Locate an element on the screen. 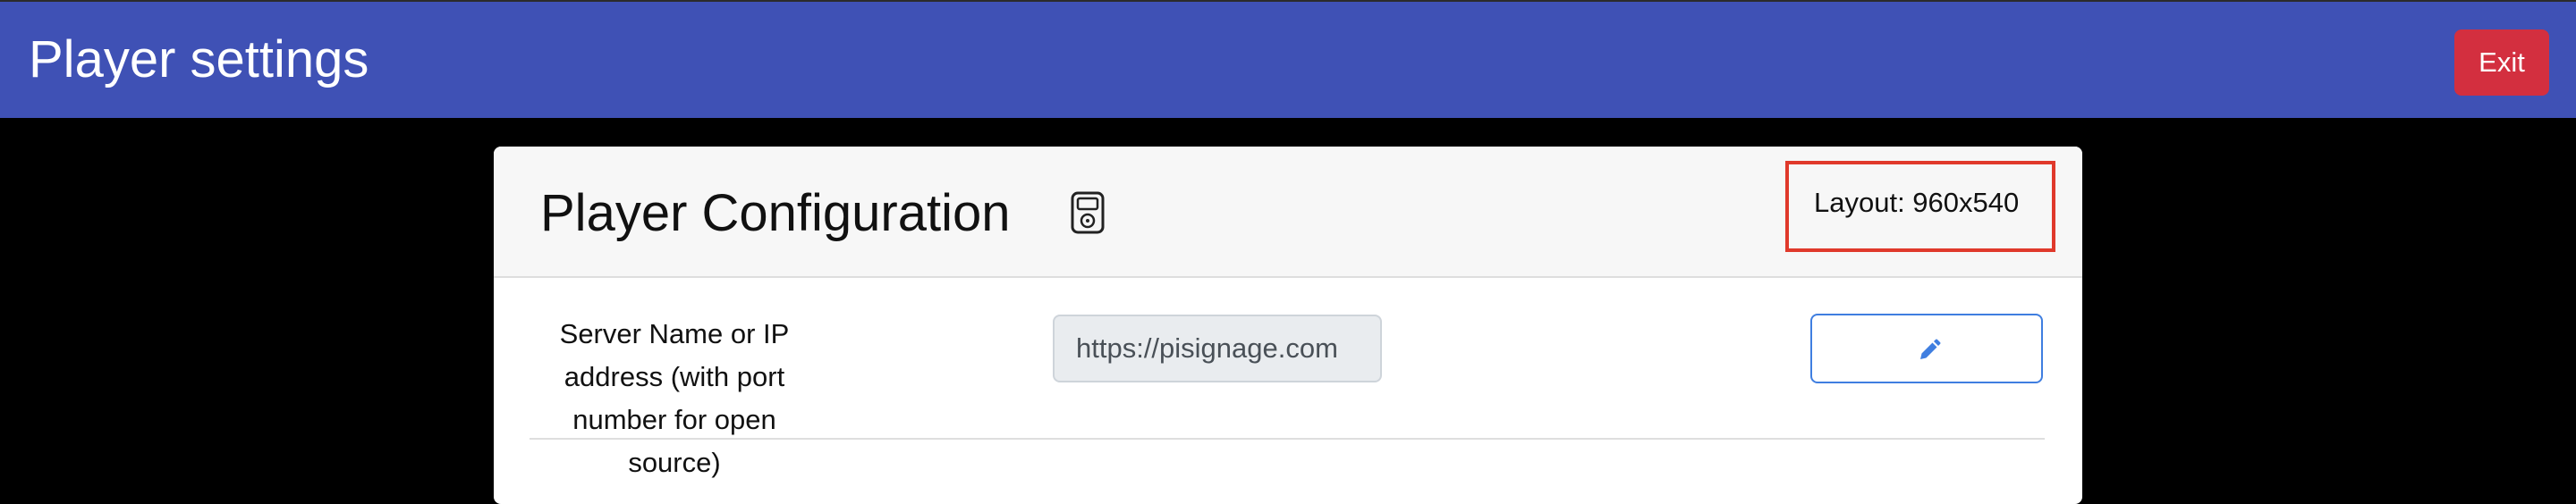 Image resolution: width=2576 pixels, height=504 pixels. media-player-icon is located at coordinates (1088, 212).